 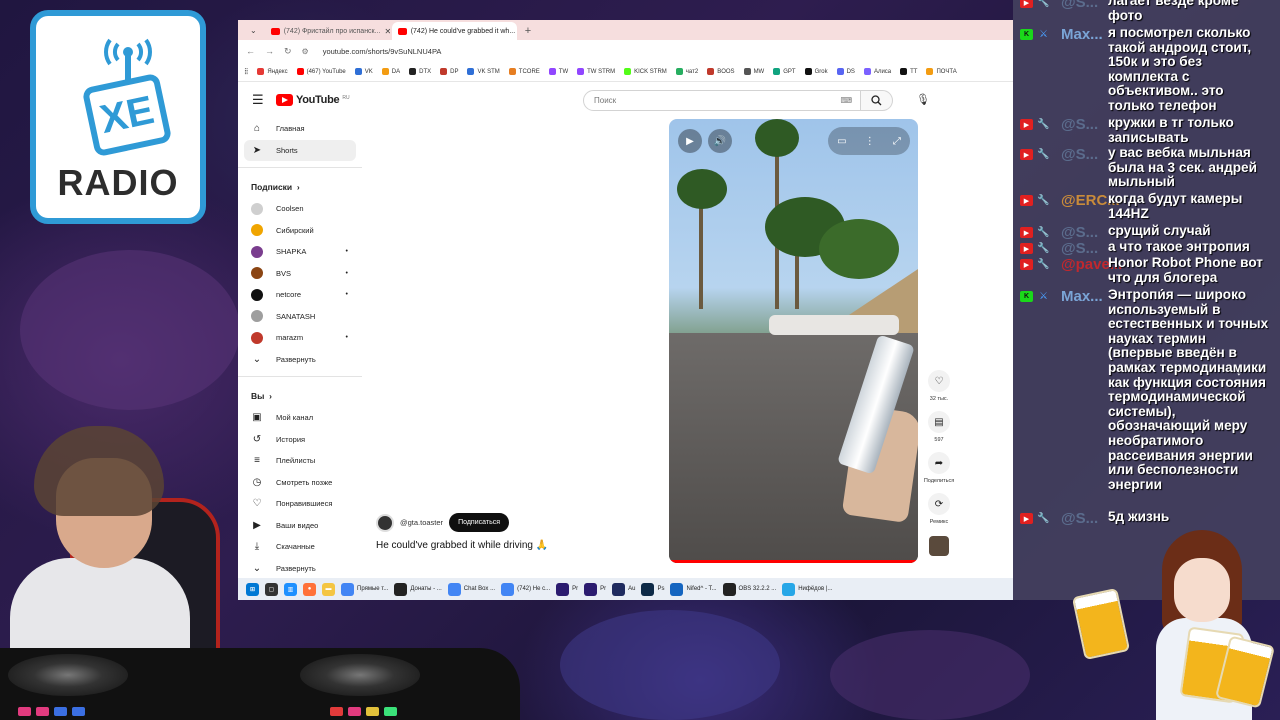 What do you see at coordinates (1239, 371) in the screenshot?
I see `scroll-down-icon: ↓` at bounding box center [1239, 371].